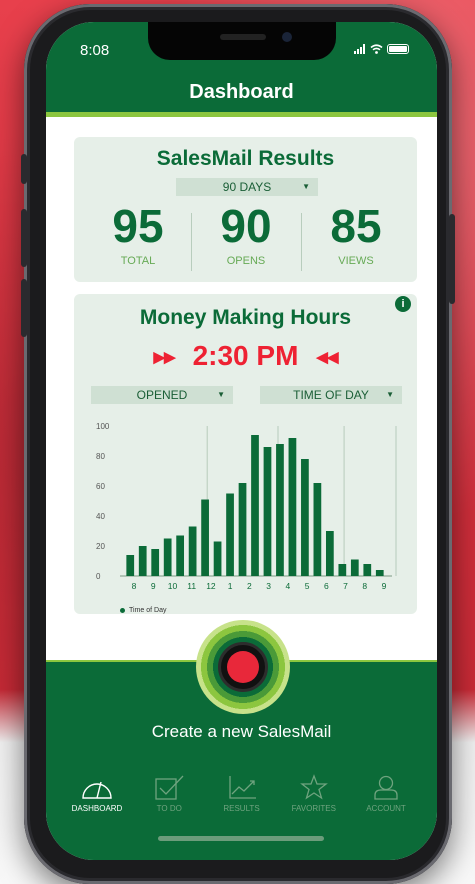 The image size is (475, 884). Describe the element at coordinates (24, 238) in the screenshot. I see `volume-up-button` at that location.